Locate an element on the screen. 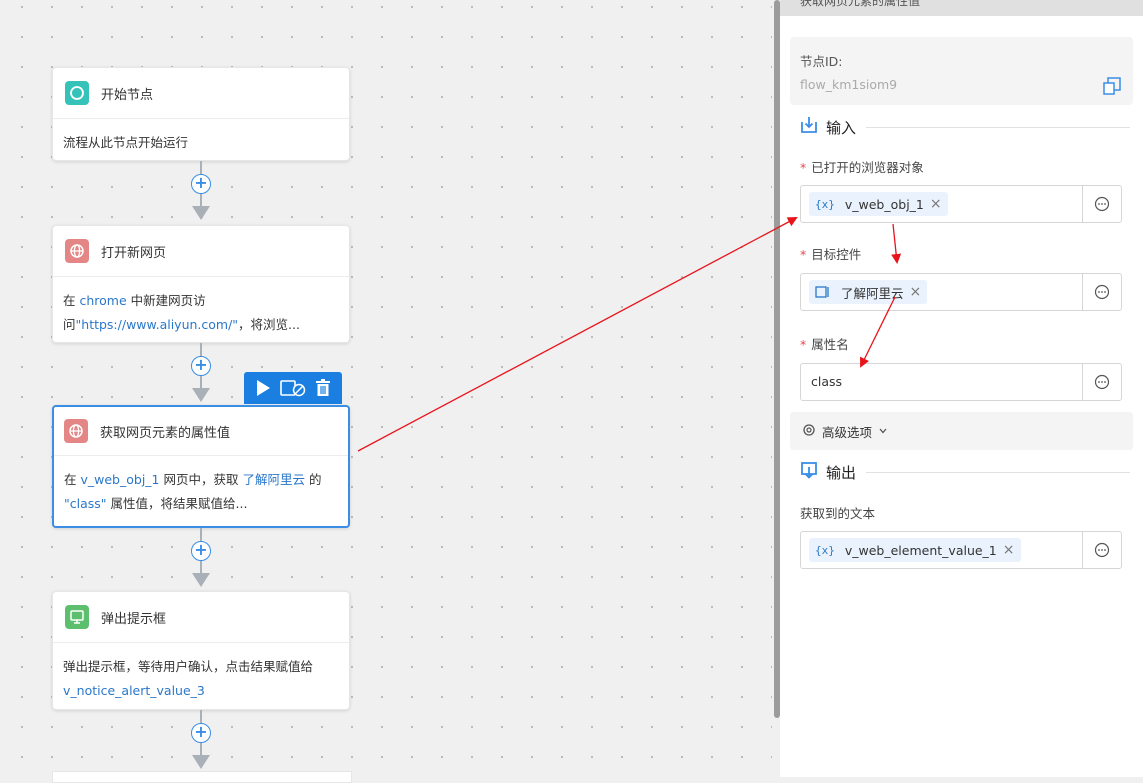  attribute-name-field: class is located at coordinates (961, 382).